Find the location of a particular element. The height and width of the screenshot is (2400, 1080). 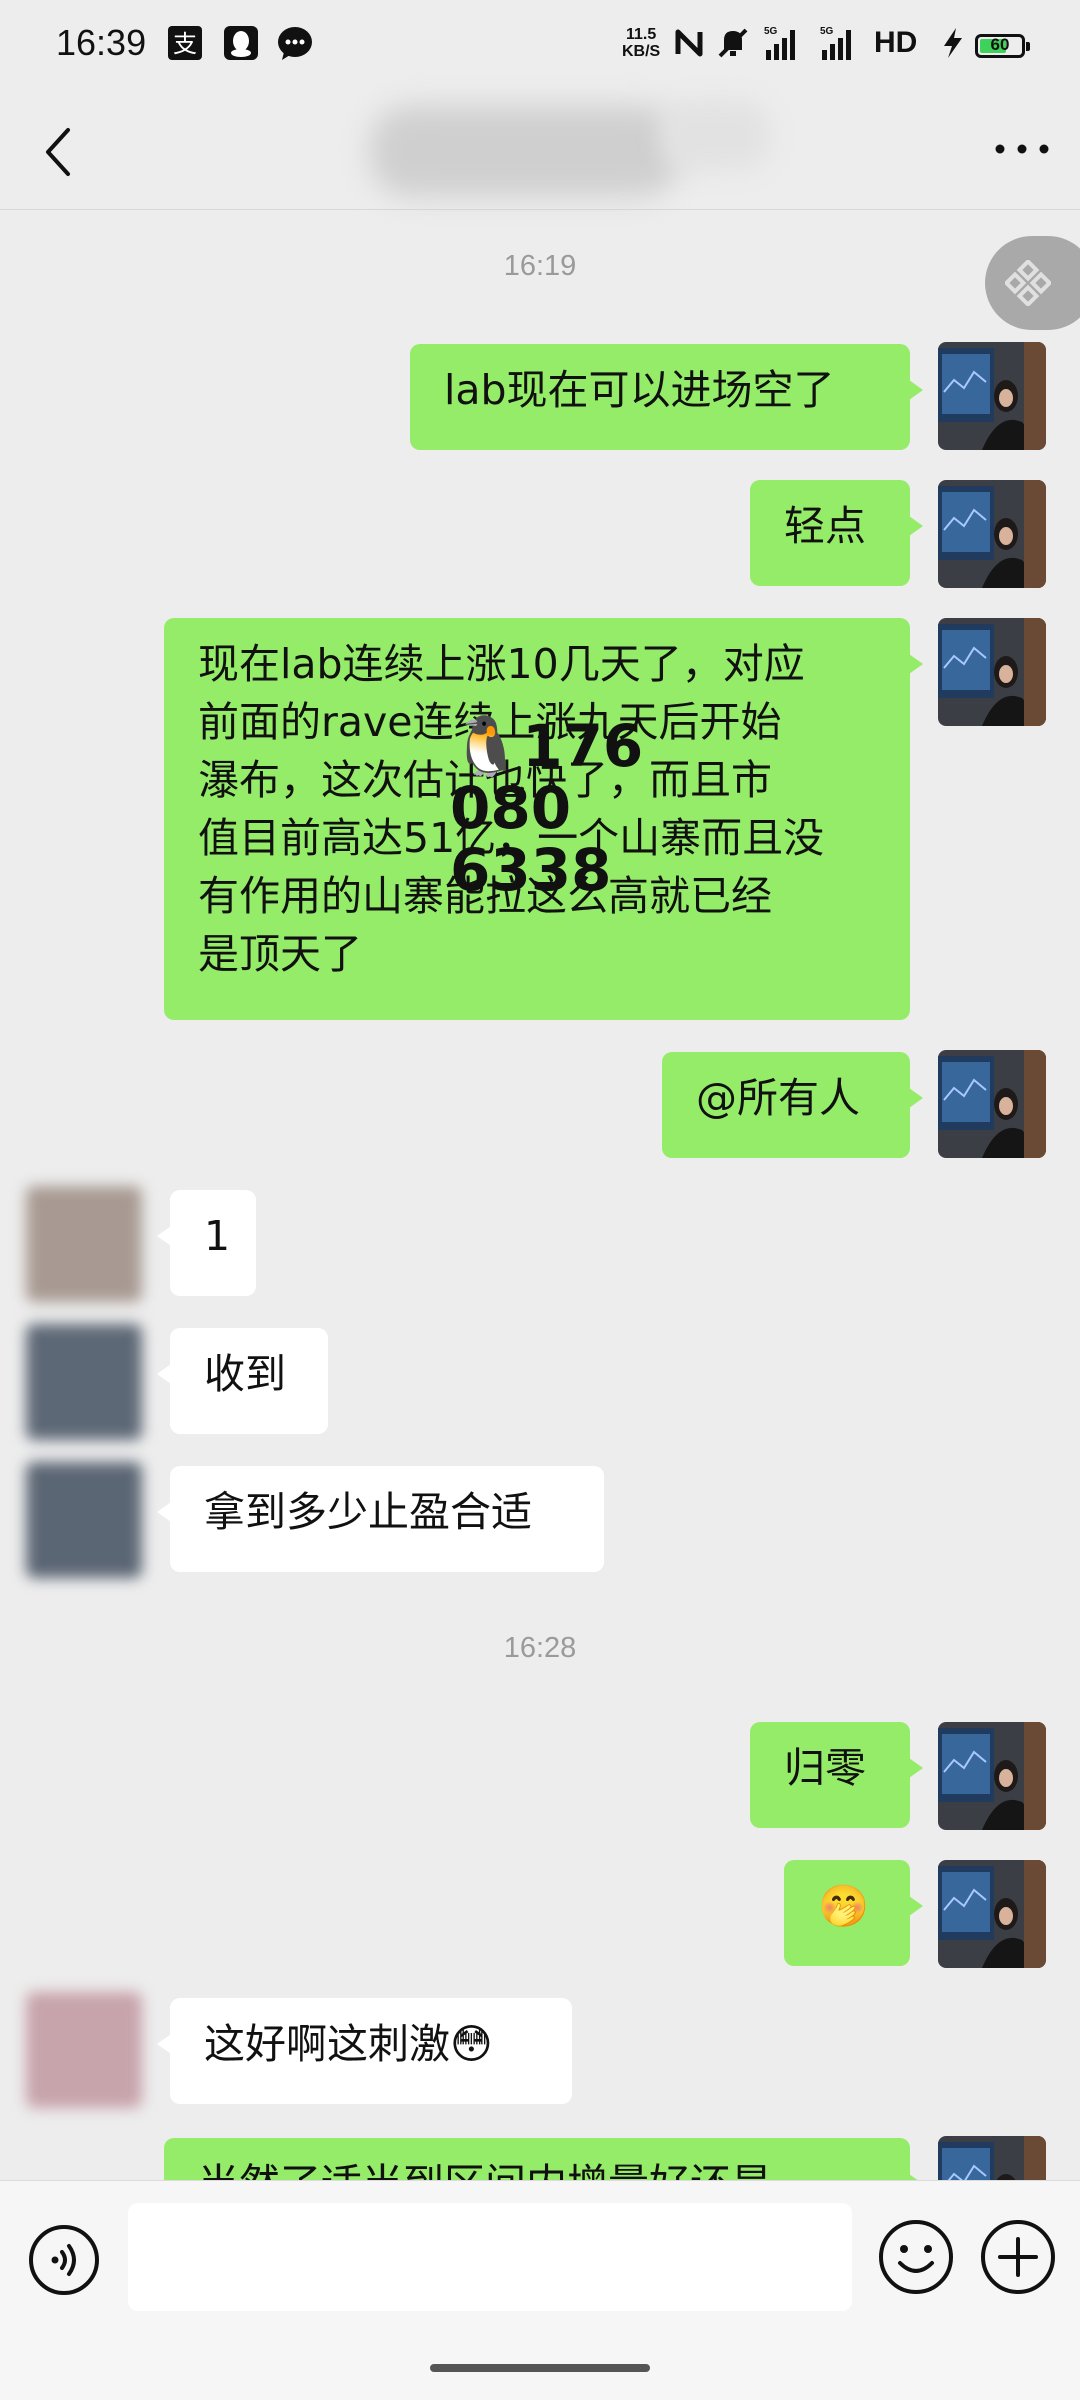

wechat-icon is located at coordinates (295, 43).